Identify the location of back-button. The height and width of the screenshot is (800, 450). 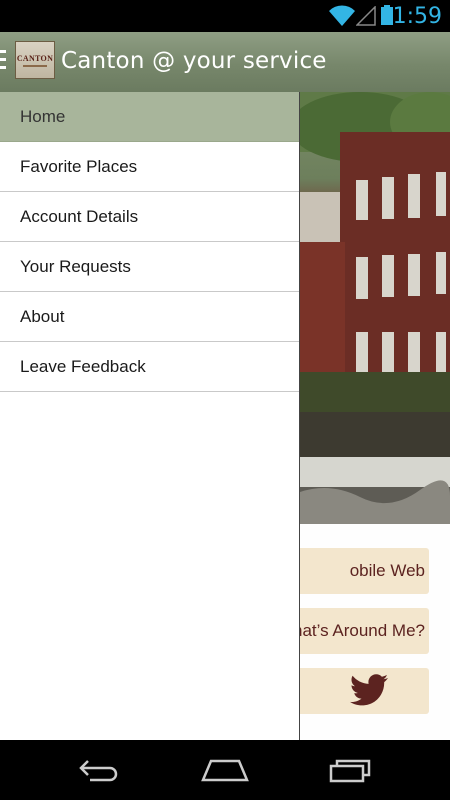
(100, 770).